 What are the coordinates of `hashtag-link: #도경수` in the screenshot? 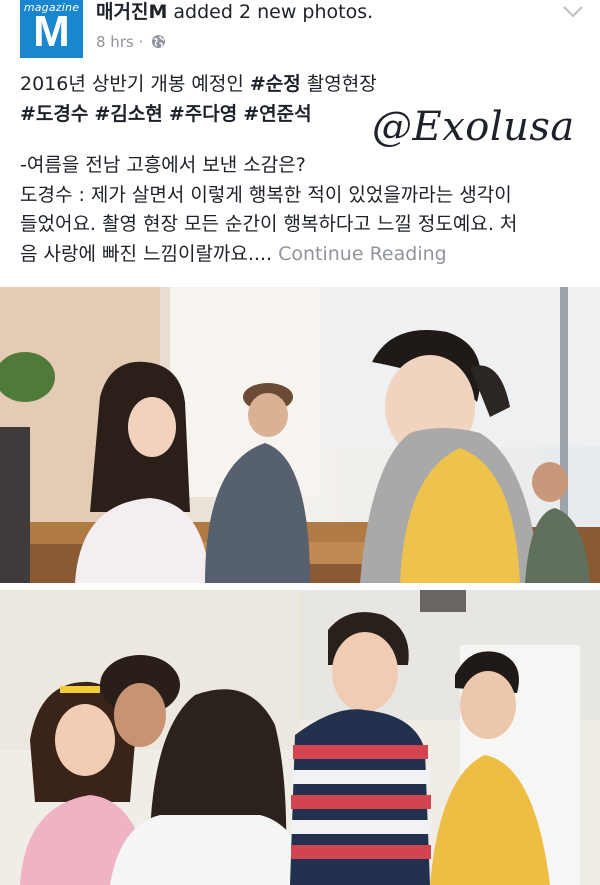 It's located at (54, 114).